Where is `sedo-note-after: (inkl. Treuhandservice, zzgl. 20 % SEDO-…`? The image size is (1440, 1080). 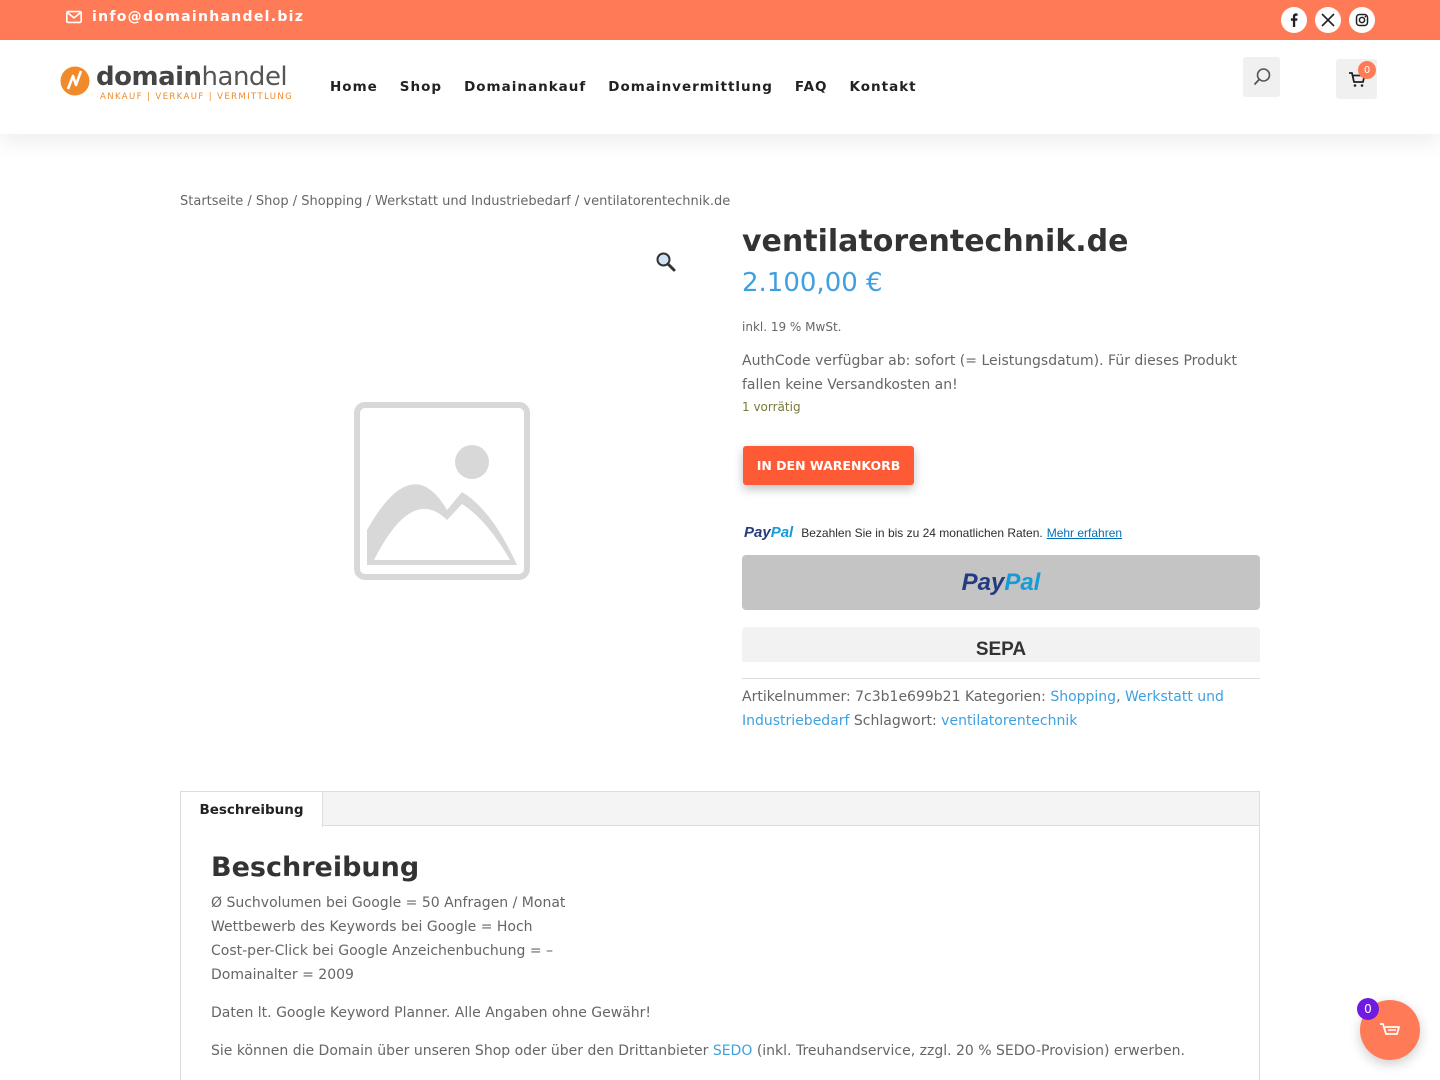
sedo-note-after: (inkl. Treuhandservice, zzgl. 20 % SEDO-… is located at coordinates (968, 1051).